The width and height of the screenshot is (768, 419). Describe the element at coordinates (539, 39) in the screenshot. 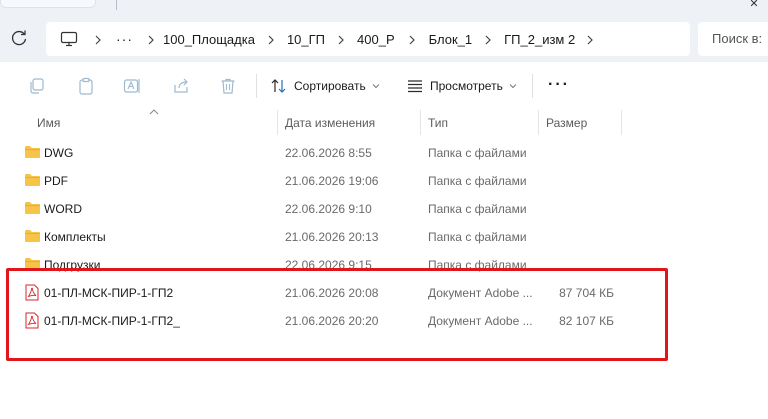

I see `breadcrumb-item: ГП_2_изм 2` at that location.